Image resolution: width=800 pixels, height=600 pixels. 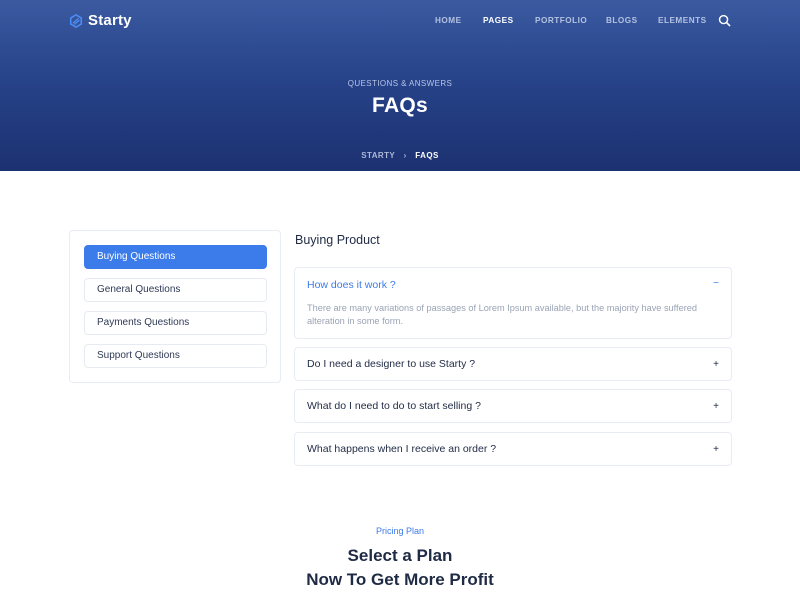 What do you see at coordinates (76, 20) in the screenshot?
I see `logo-hex-icon` at bounding box center [76, 20].